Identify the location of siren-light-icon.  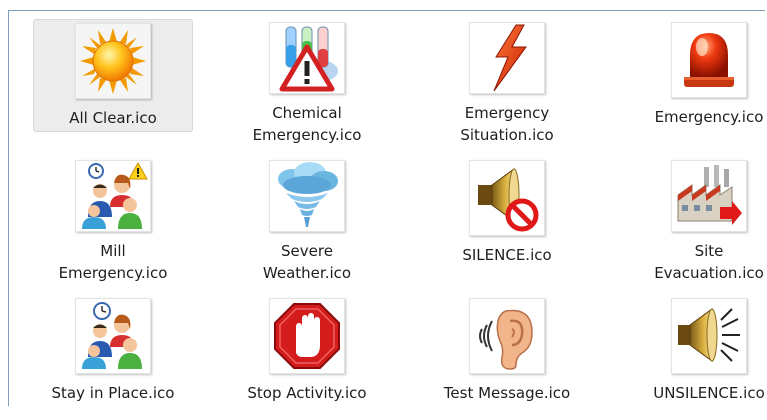
(709, 60).